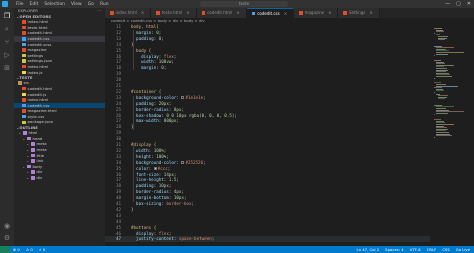 The width and height of the screenshot is (474, 253). I want to click on tab-index-html: index.html ×, so click(128, 13).